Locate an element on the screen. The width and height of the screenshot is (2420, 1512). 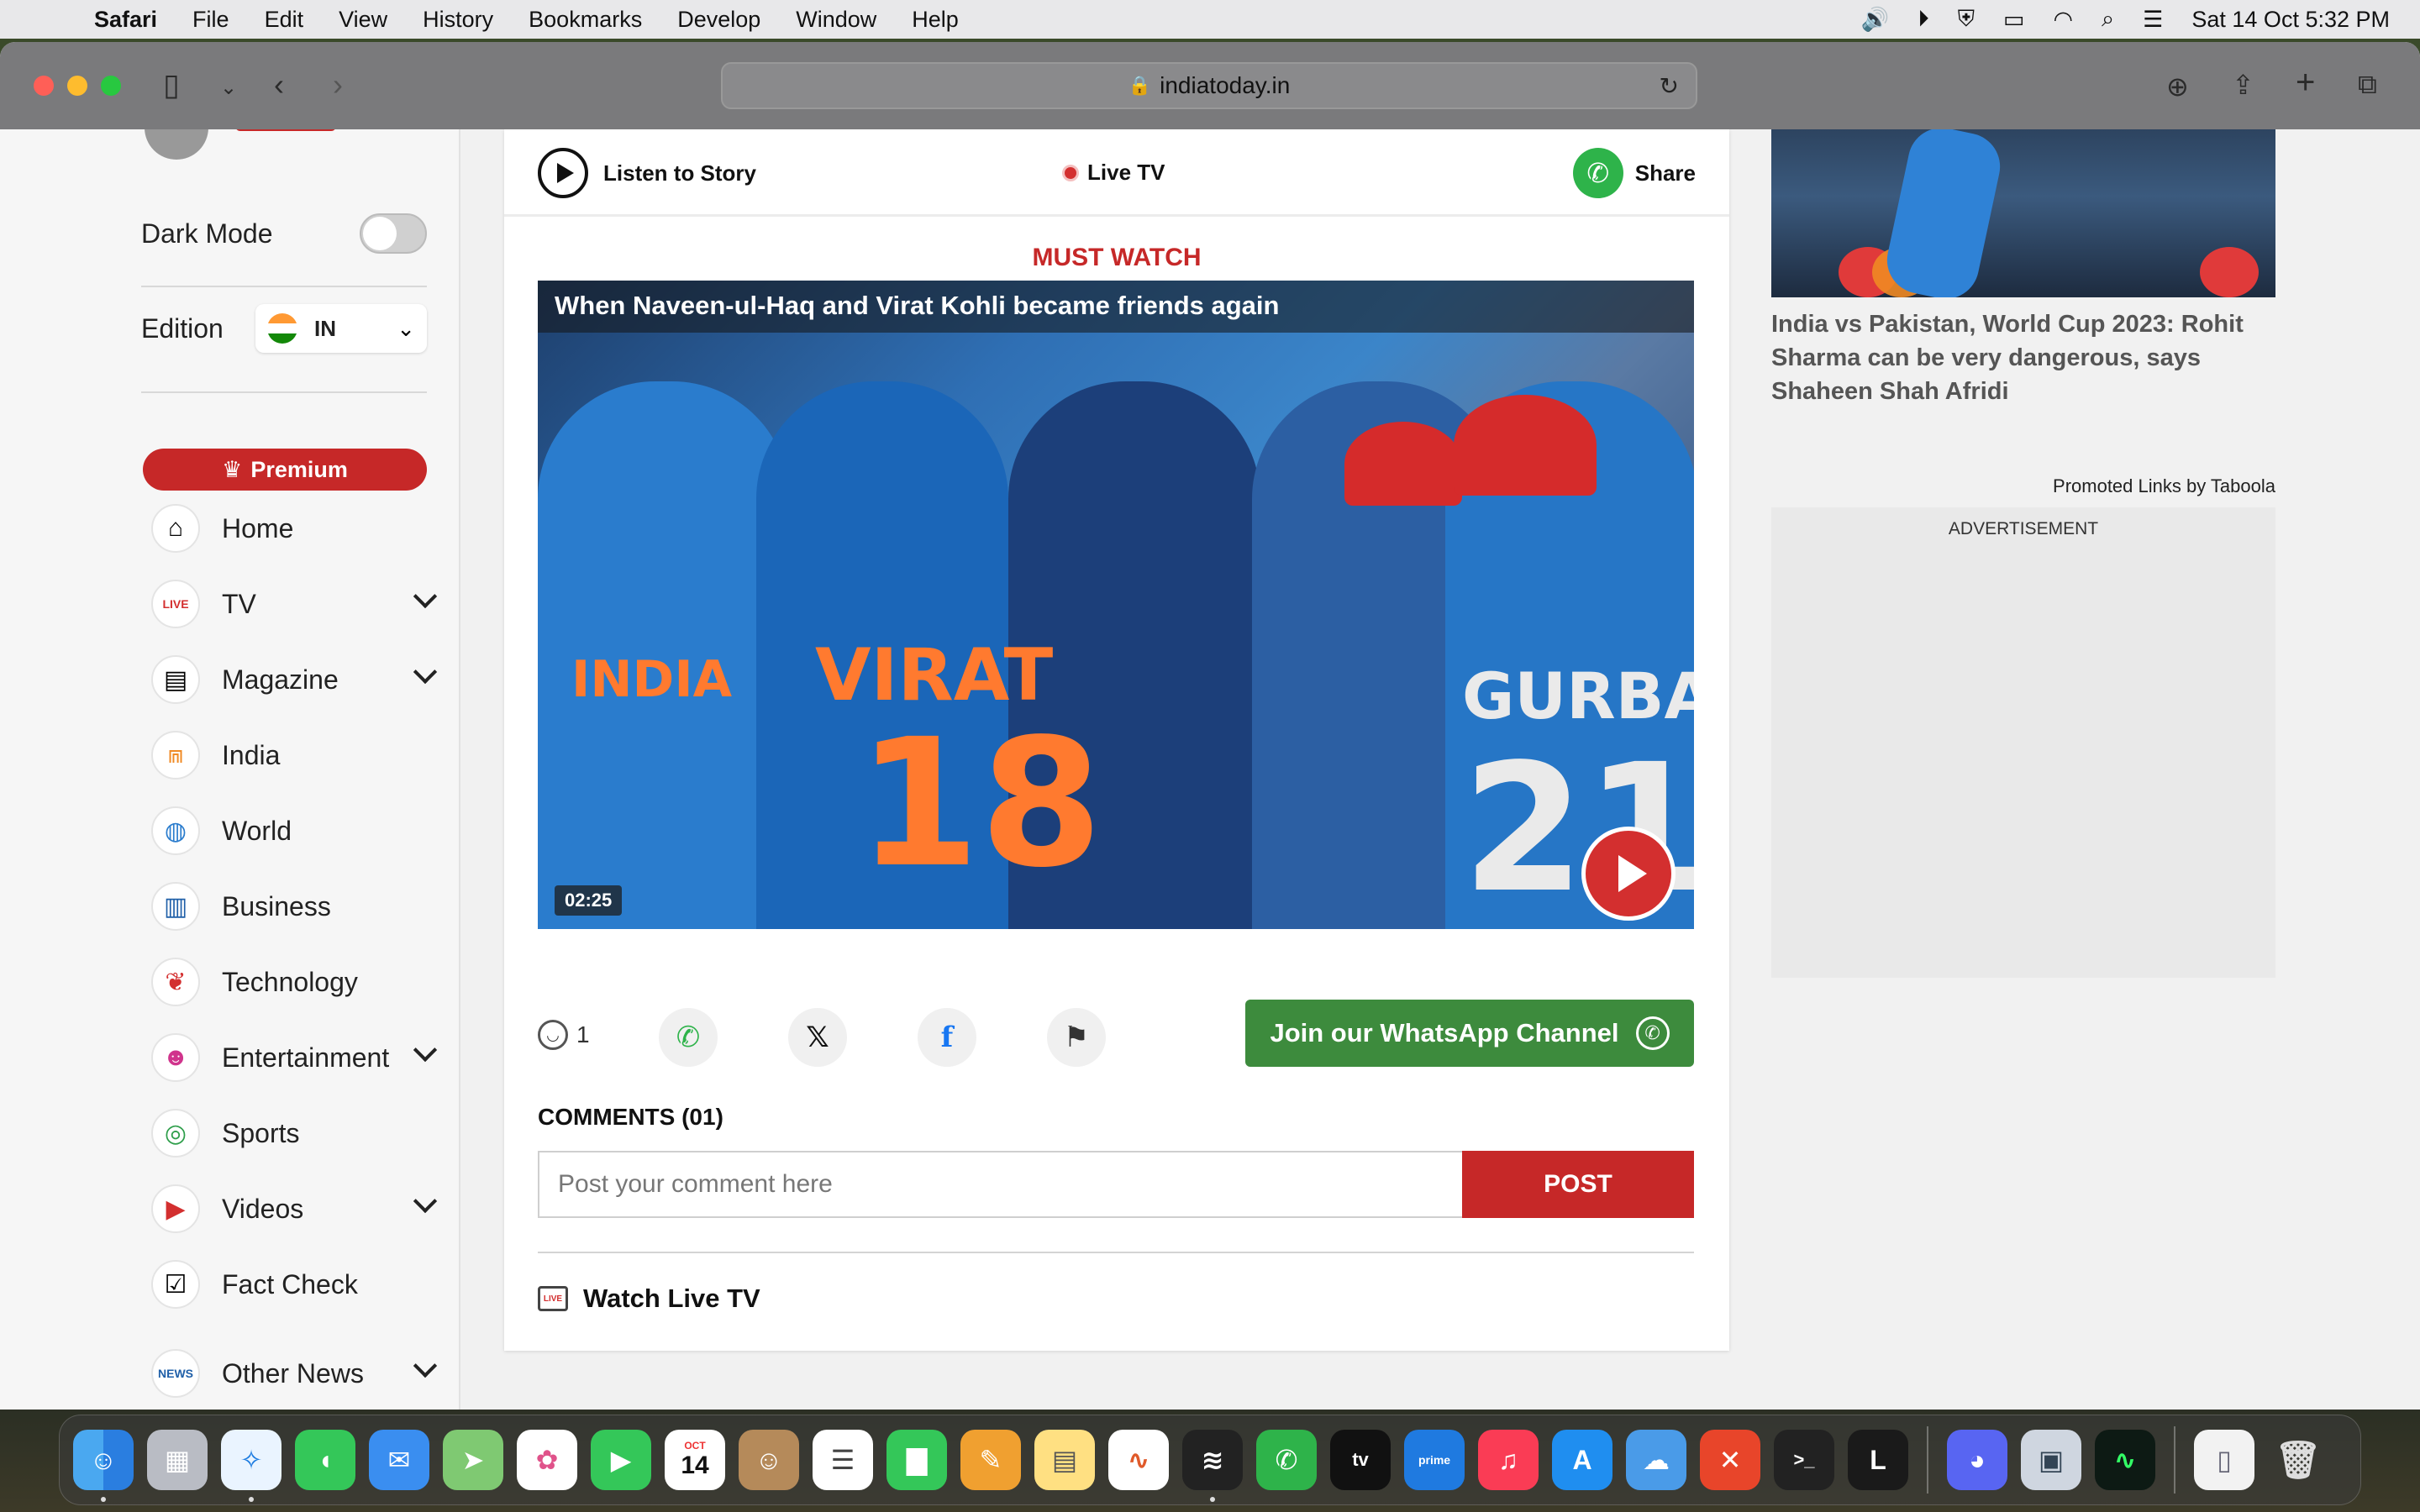
sidebar-item-world: ◍ World is located at coordinates (294, 831).